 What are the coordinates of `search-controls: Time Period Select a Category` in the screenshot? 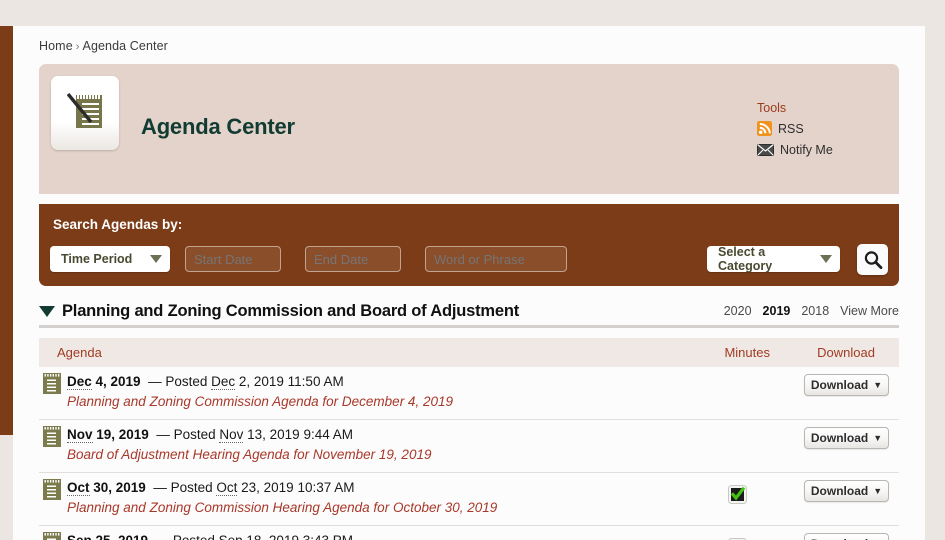 It's located at (469, 259).